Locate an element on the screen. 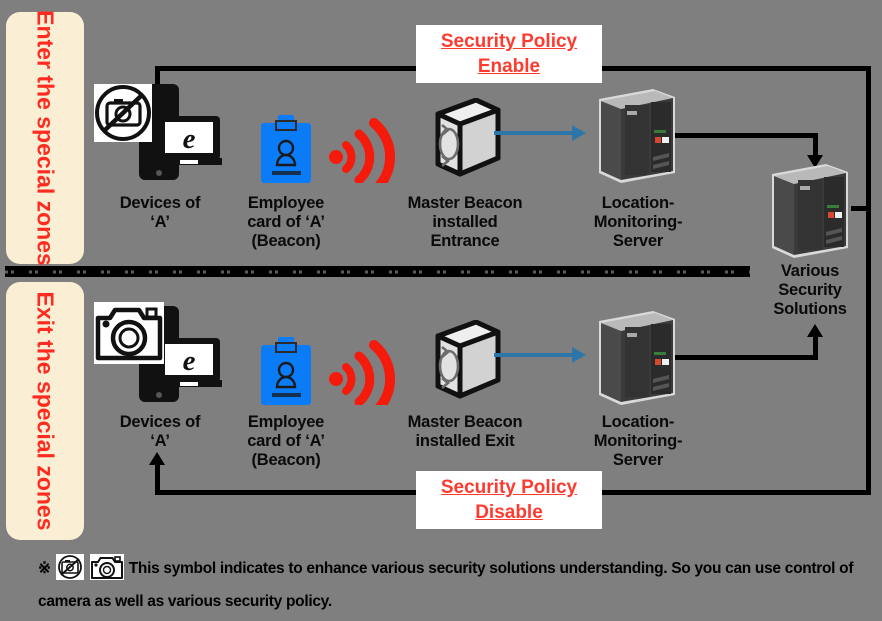 Image resolution: width=882 pixels, height=621 pixels. policy-disable-box: Security Policy Disable is located at coordinates (509, 500).